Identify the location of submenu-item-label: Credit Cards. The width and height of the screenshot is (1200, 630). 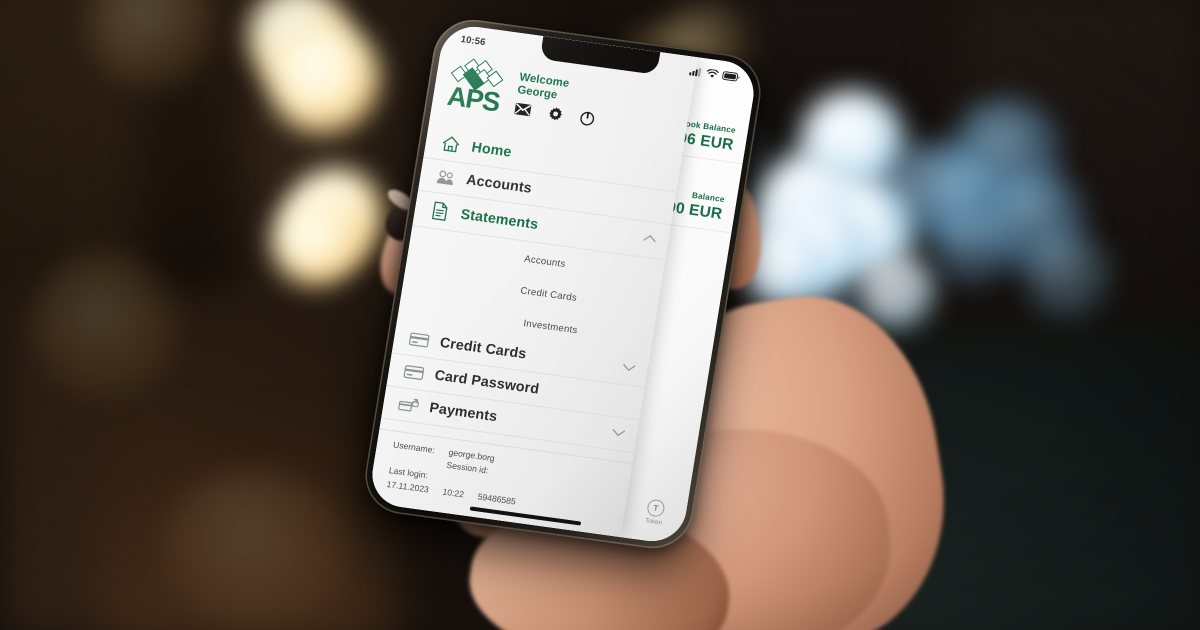
(548, 295).